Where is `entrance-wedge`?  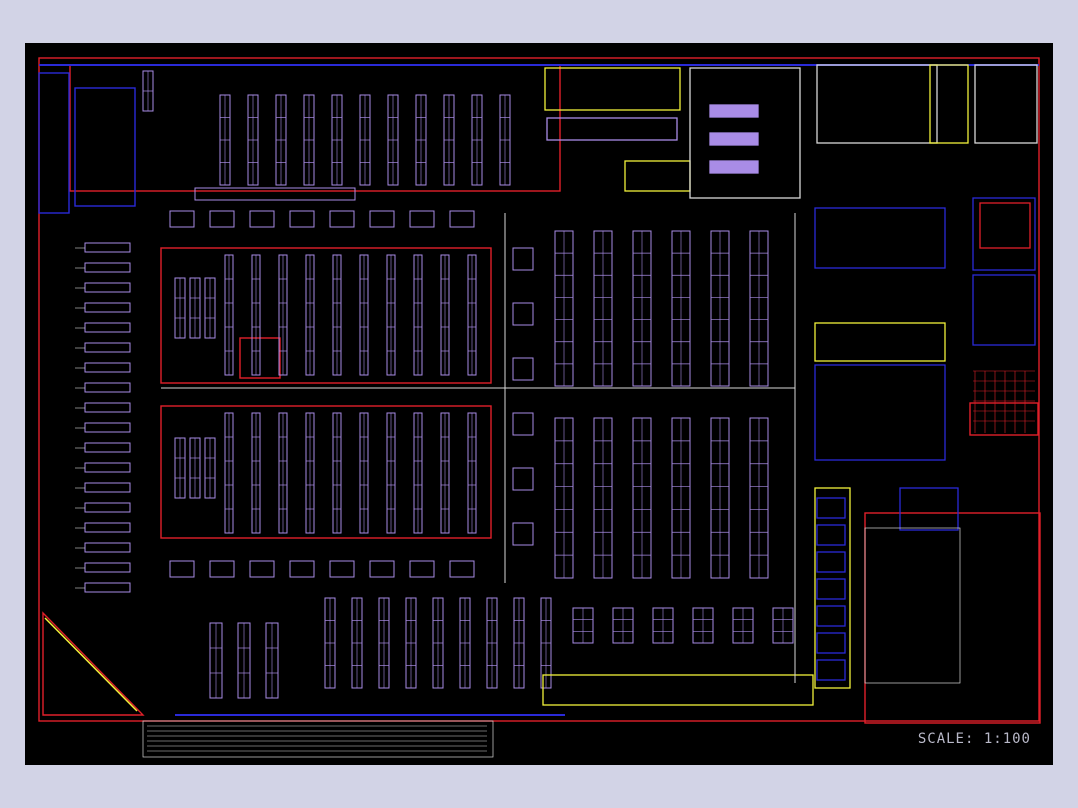
entrance-wedge is located at coordinates (93, 663).